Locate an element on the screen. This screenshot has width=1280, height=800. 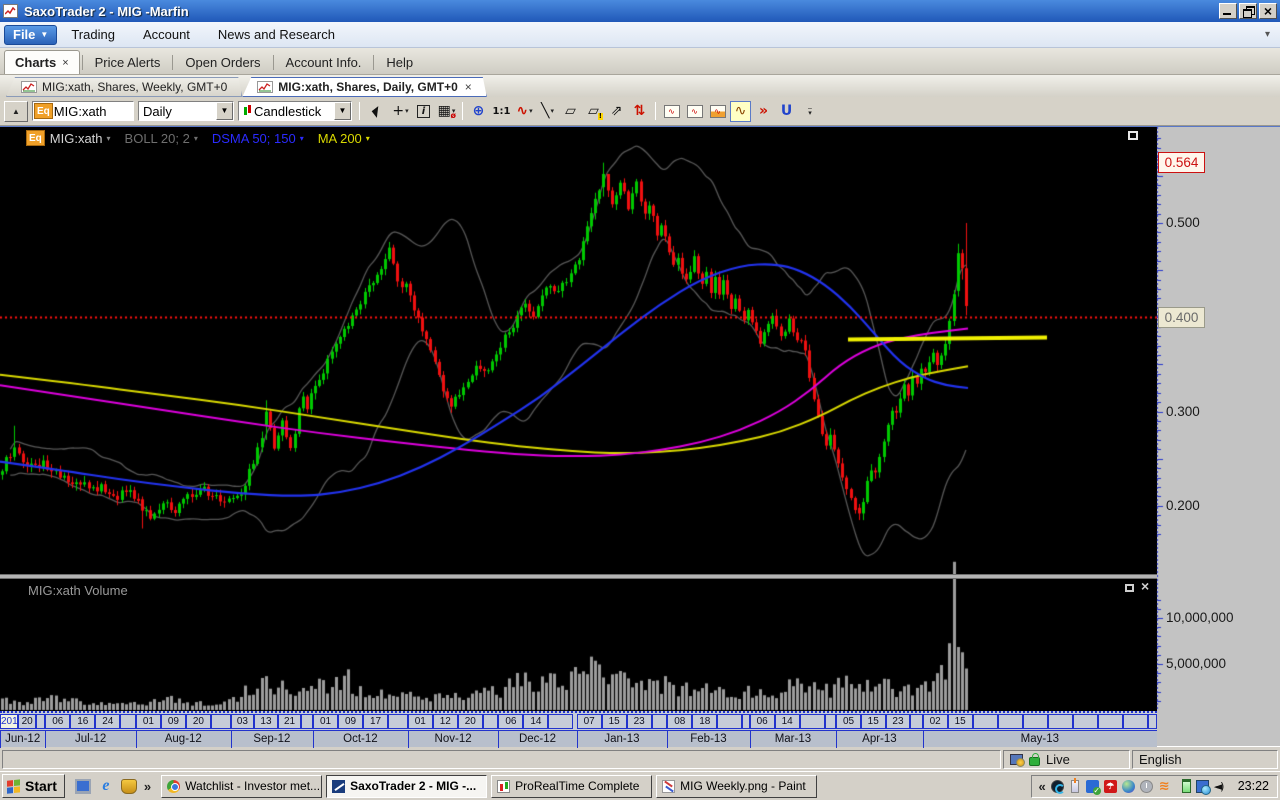
tab-close-icon: × is located at coordinates (65, 63).